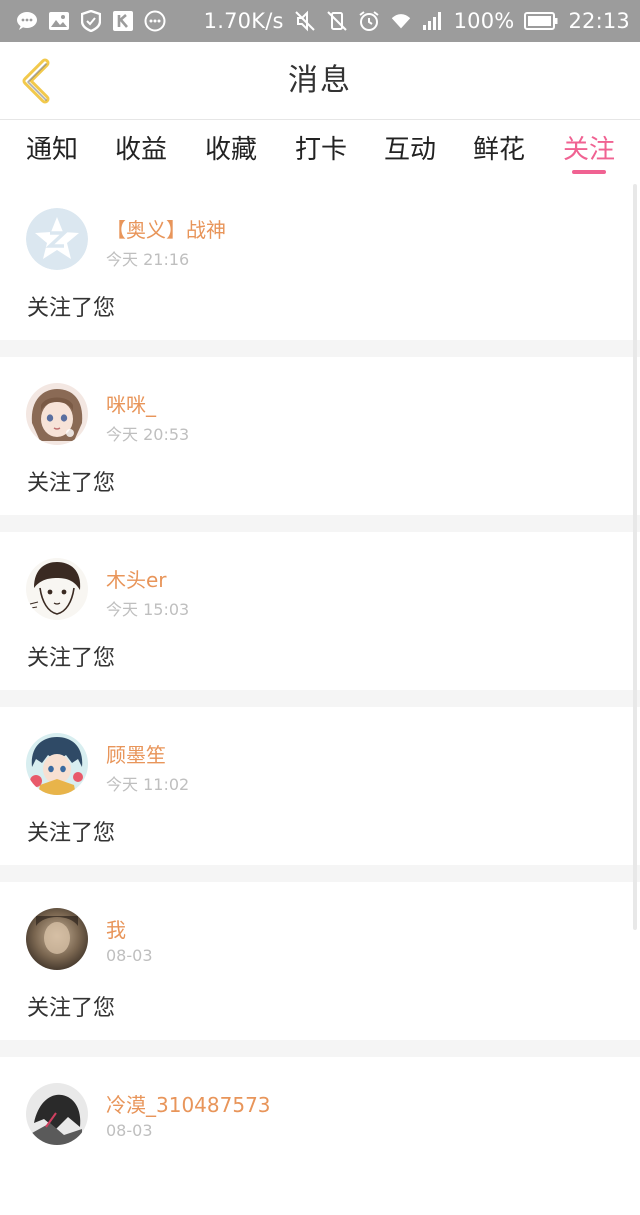 This screenshot has height=1215, width=640. Describe the element at coordinates (136, 578) in the screenshot. I see `username: 木头er` at that location.